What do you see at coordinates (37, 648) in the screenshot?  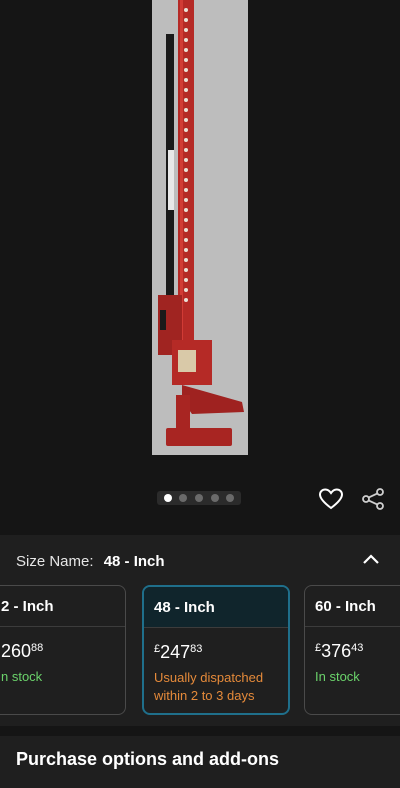 I see `price-fraction: 88` at bounding box center [37, 648].